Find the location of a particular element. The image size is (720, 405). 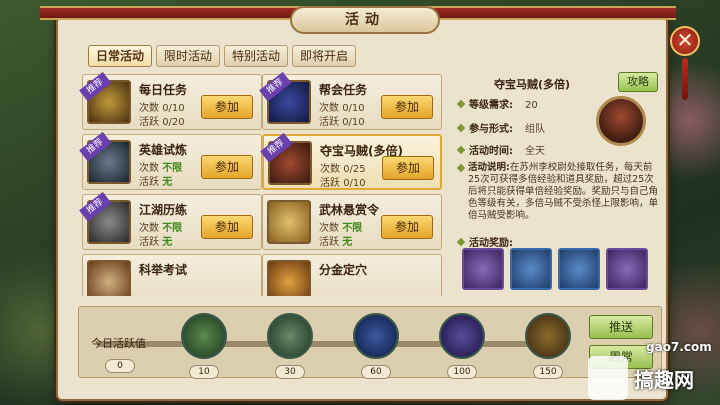

watermark-url: gao7.com is located at coordinates (679, 347).